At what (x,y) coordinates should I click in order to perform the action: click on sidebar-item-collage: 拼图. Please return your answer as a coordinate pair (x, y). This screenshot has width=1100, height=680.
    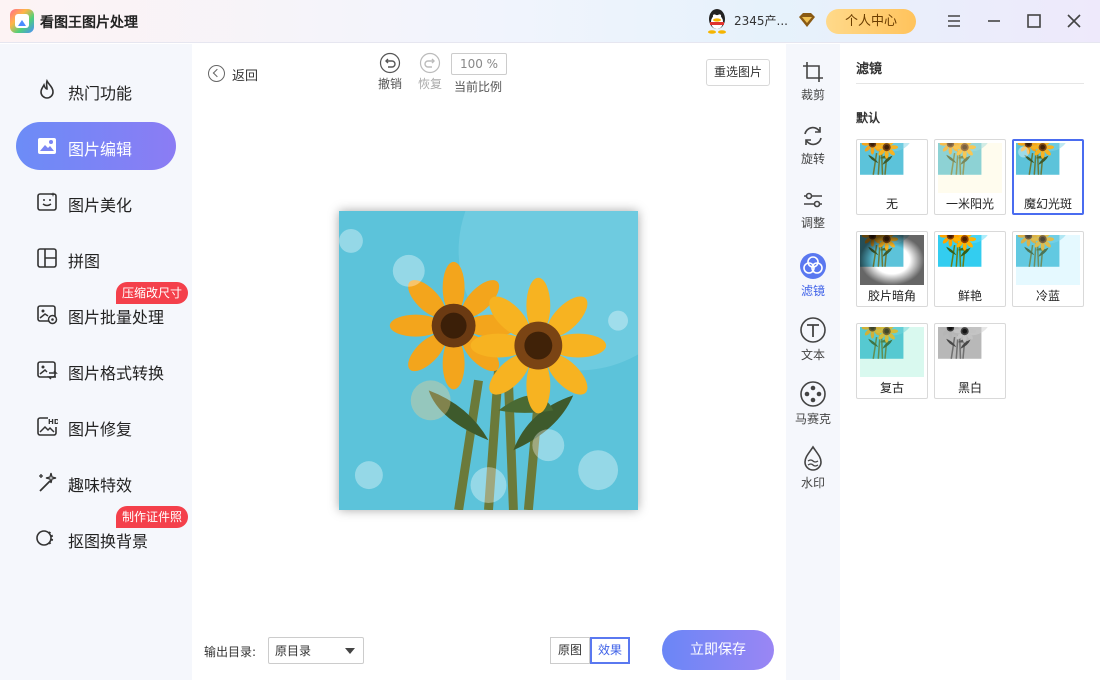
    Looking at the image, I should click on (96, 258).